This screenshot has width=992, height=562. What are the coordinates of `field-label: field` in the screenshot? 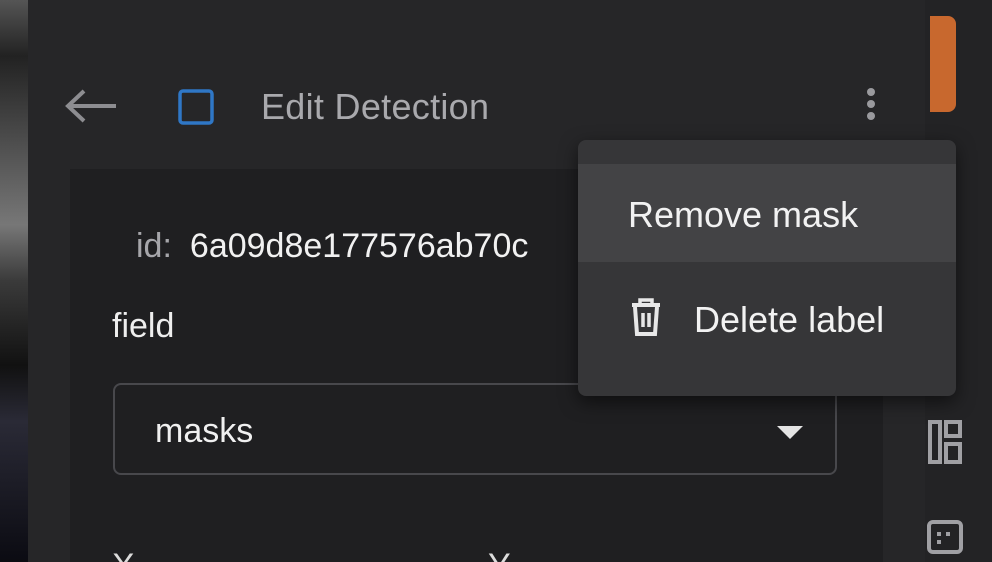 It's located at (143, 326).